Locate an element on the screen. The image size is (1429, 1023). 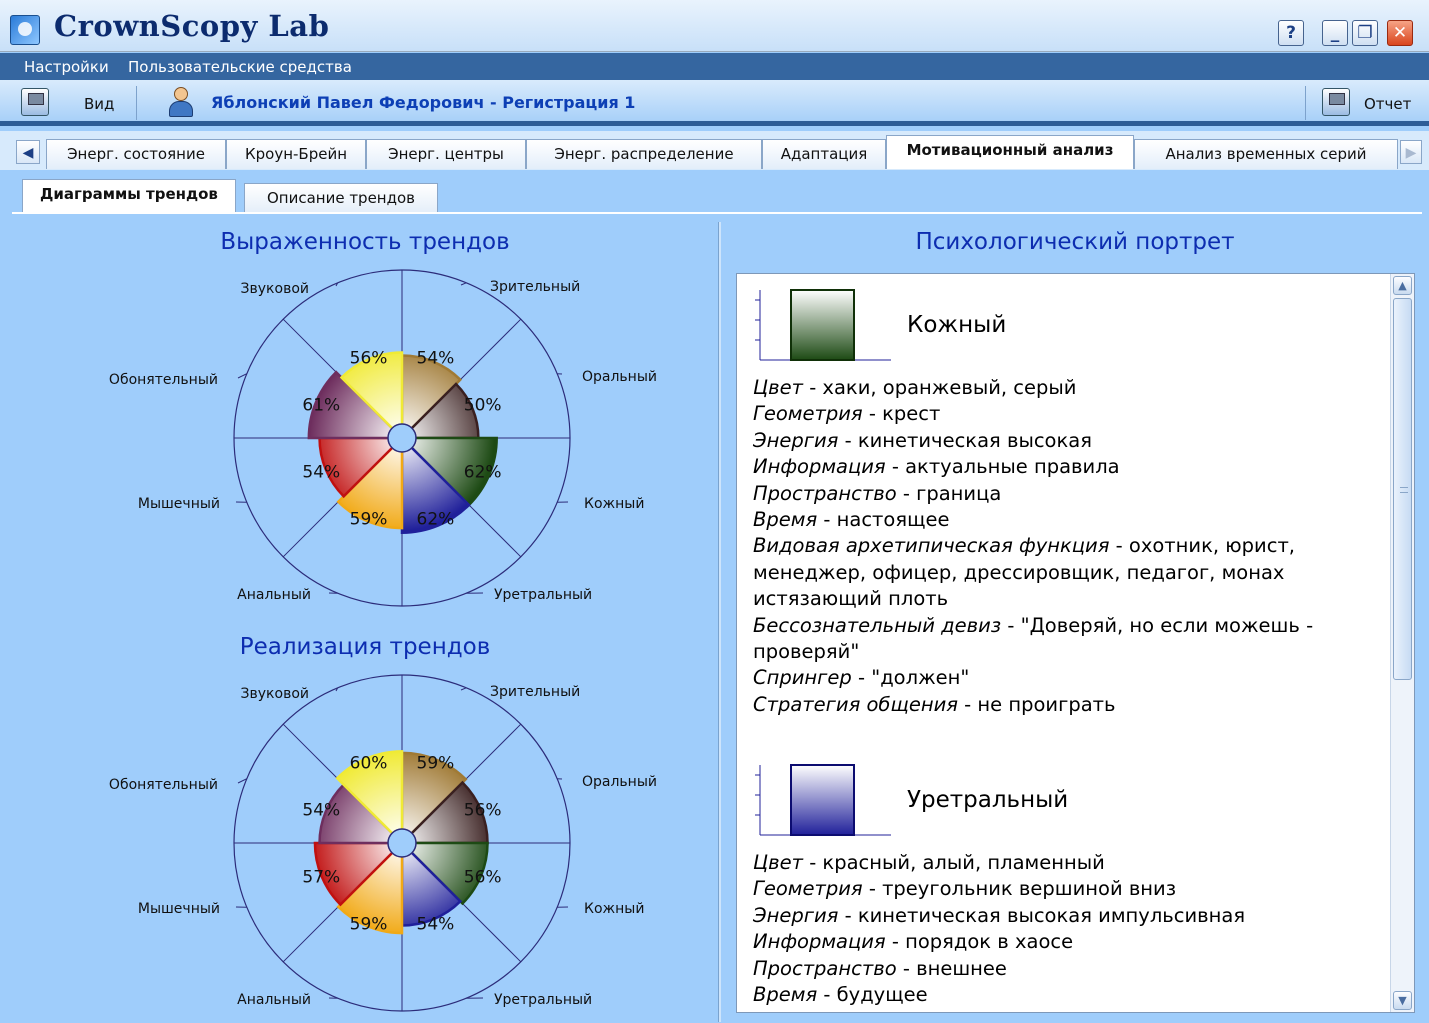
trait-line-key: Пространство is located at coordinates (825, 968).